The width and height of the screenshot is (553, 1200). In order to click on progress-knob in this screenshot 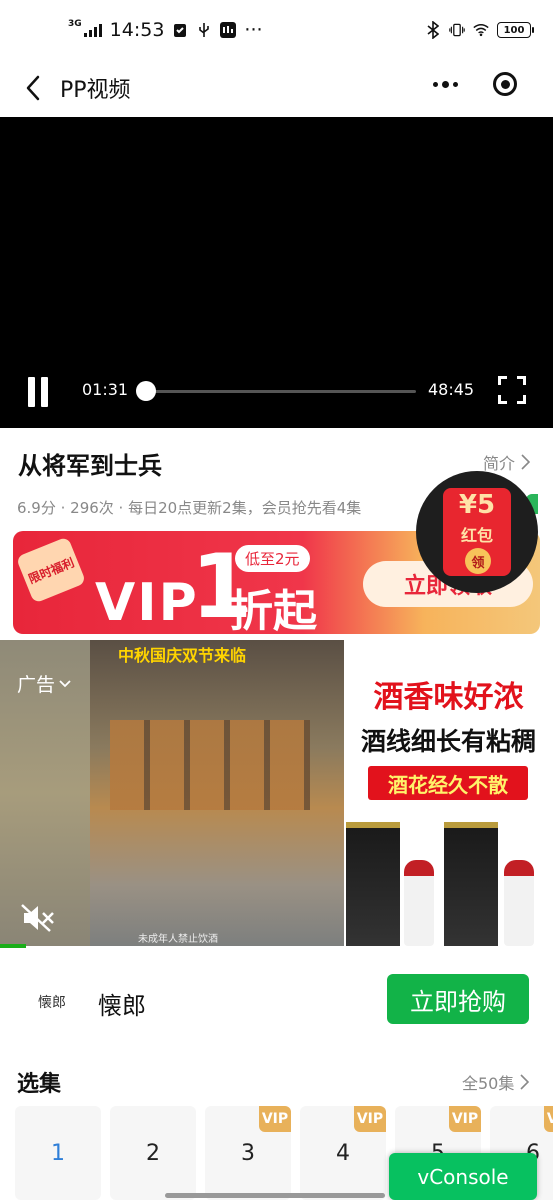, I will do `click(146, 391)`.